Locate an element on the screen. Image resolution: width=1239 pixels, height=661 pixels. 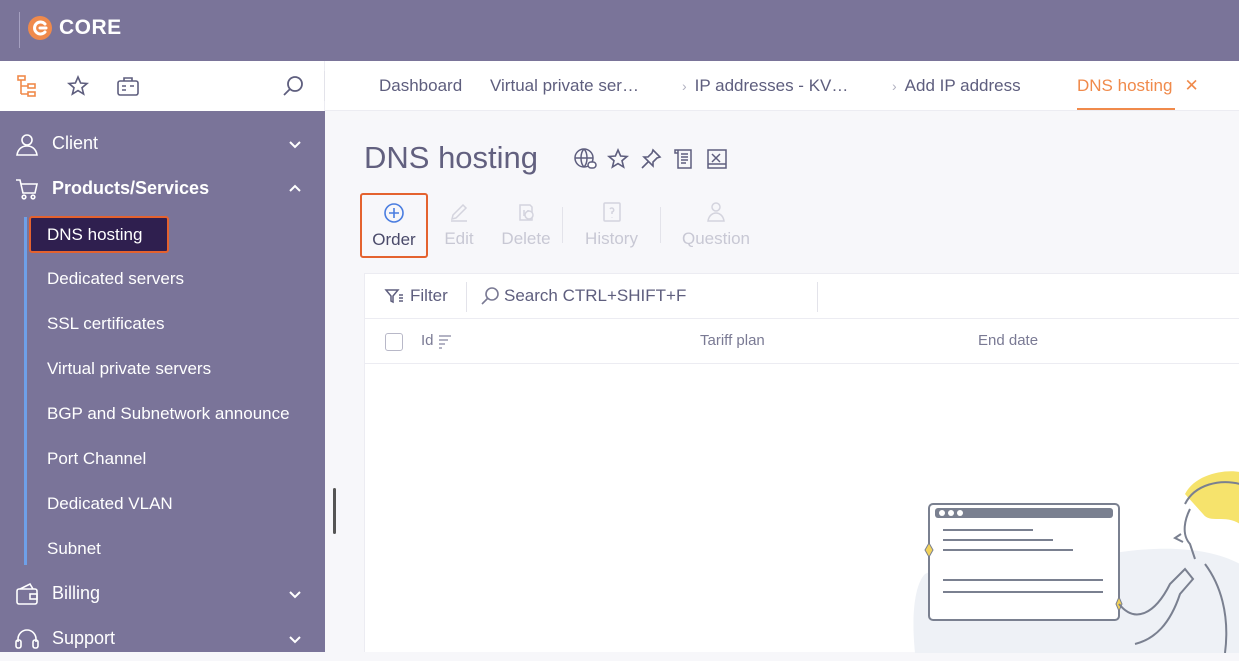
column-header-id: Id is located at coordinates (437, 340).